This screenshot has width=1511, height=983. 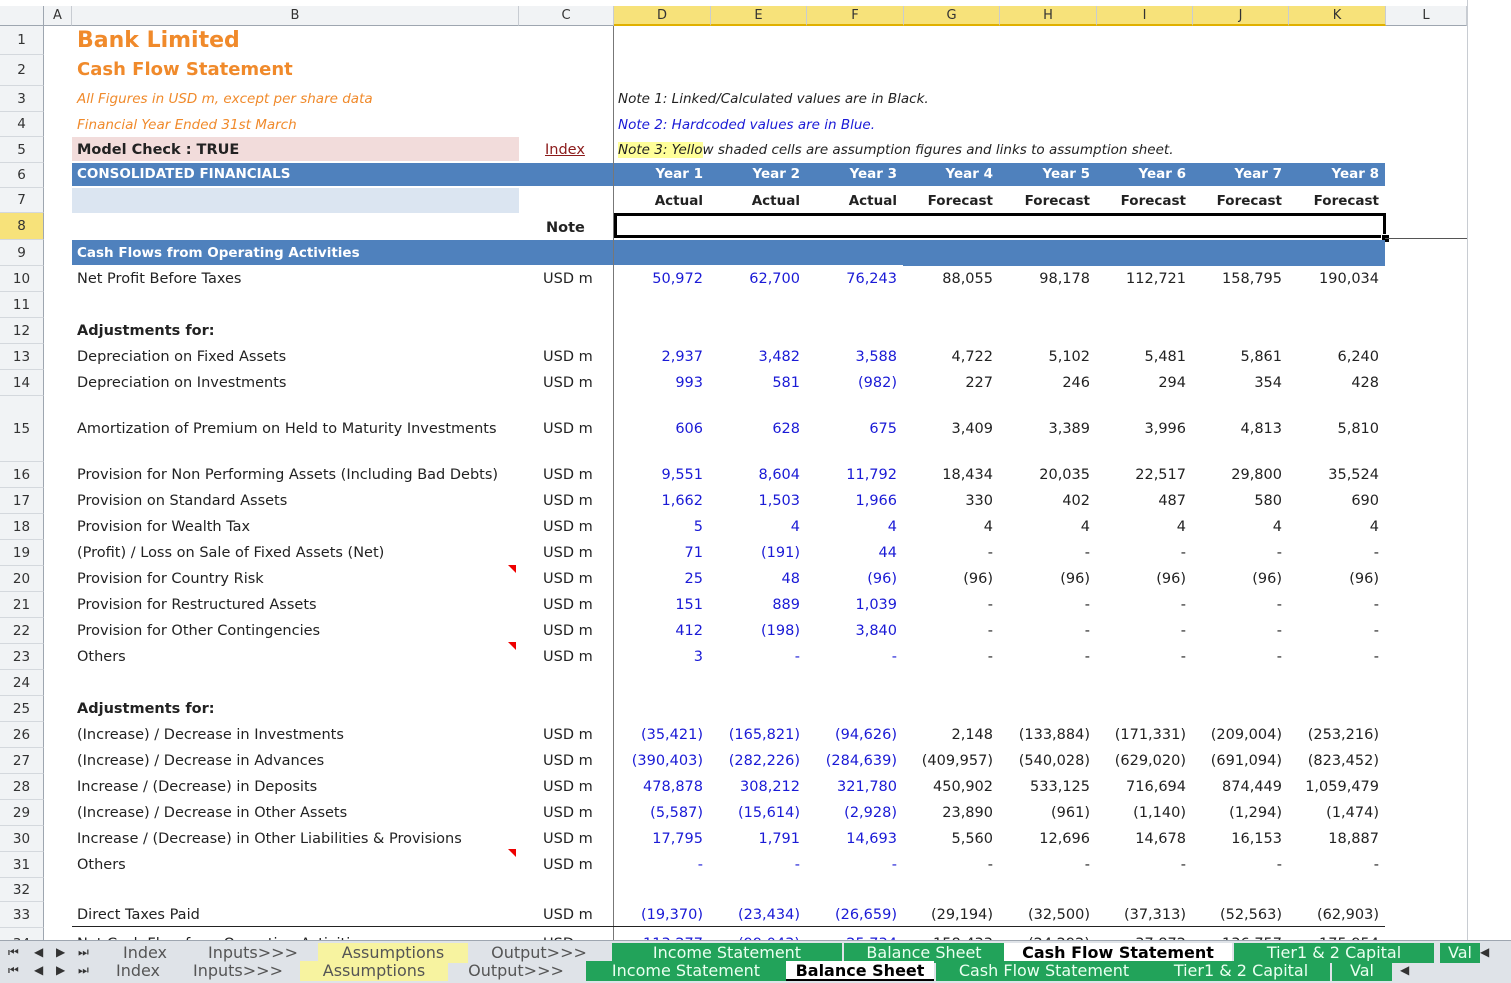 What do you see at coordinates (22, 631) in the screenshot?
I see `row-header: 22` at bounding box center [22, 631].